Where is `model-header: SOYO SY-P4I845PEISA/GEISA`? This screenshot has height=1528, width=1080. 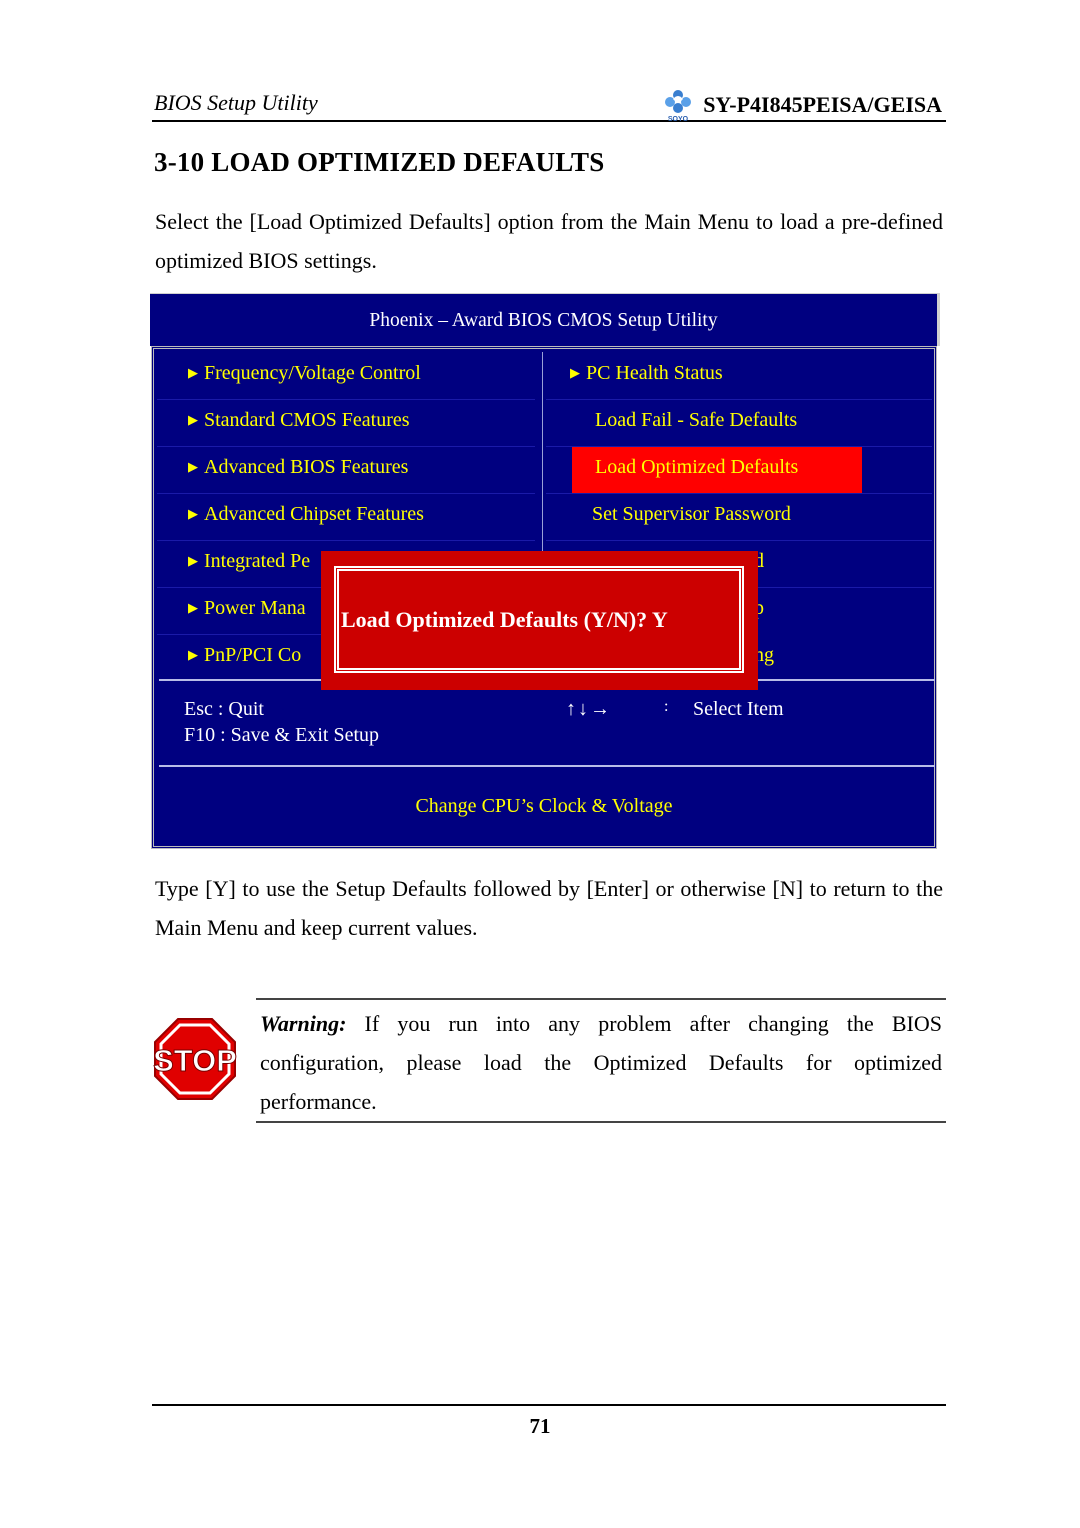 model-header: SOYO SY-P4I845PEISA/GEISA is located at coordinates (801, 105).